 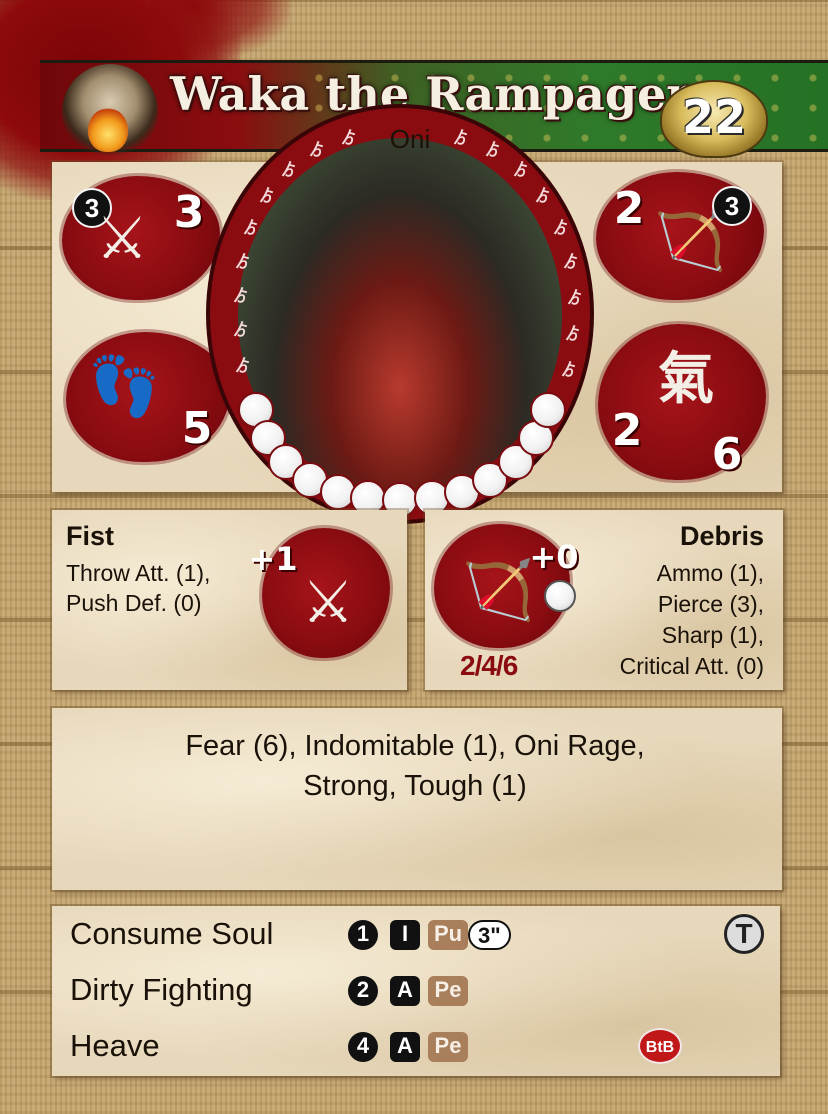 I want to click on melee-value: 3, so click(x=189, y=212).